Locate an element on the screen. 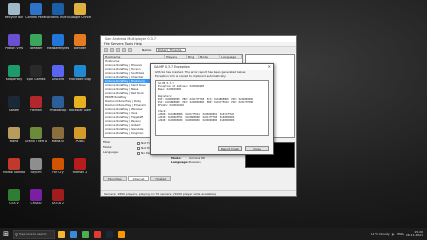 Image resolution: width=427 pixels, height=240 pixels. desktop-icon: PUBG is located at coordinates (80, 137).